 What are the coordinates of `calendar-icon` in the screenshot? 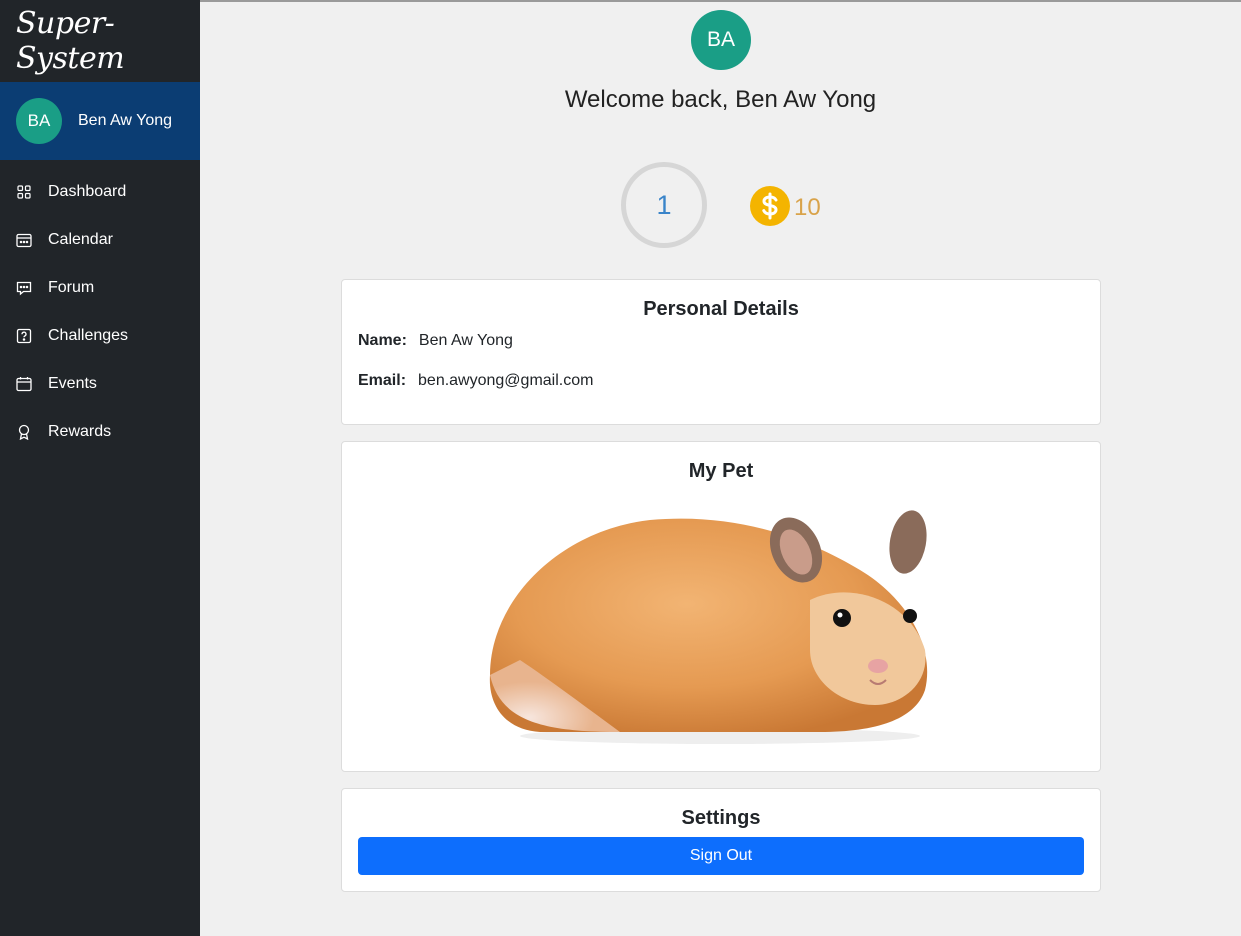 It's located at (24, 240).